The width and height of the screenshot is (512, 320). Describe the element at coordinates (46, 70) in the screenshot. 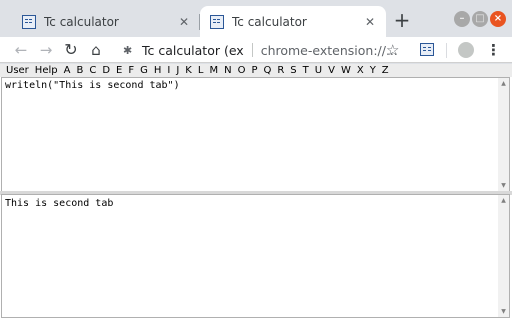

I see `menu-item-help: Help` at that location.